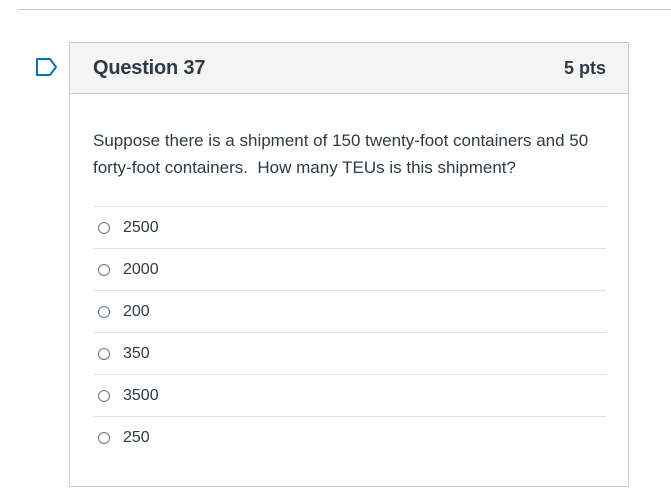  I want to click on answer-option: 3500, so click(349, 396).